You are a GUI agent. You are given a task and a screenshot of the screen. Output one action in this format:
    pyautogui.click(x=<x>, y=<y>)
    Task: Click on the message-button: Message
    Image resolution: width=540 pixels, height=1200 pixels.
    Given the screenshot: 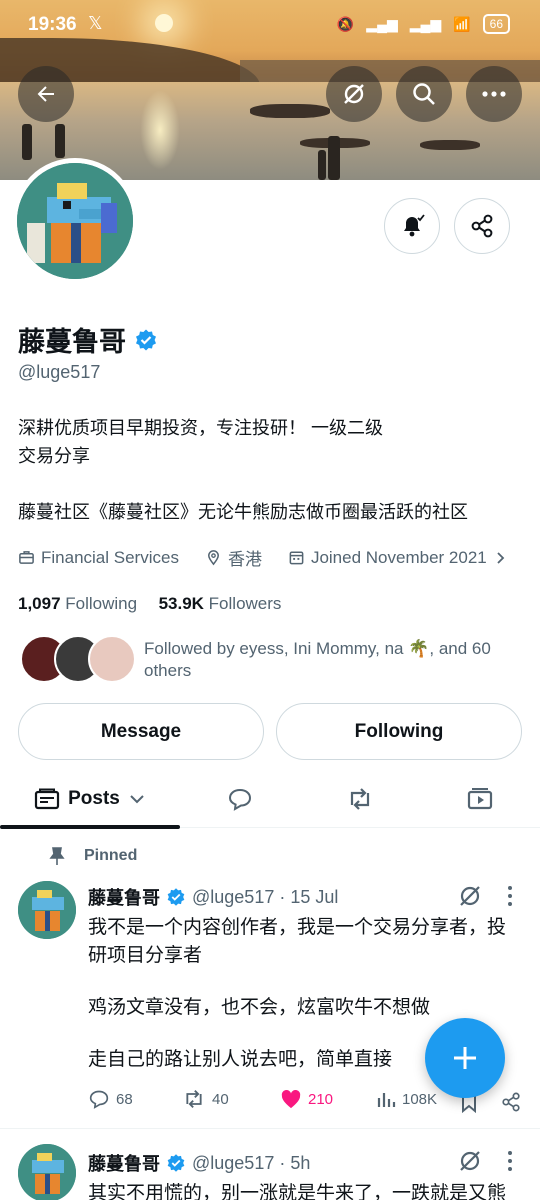 What is the action you would take?
    pyautogui.click(x=141, y=731)
    